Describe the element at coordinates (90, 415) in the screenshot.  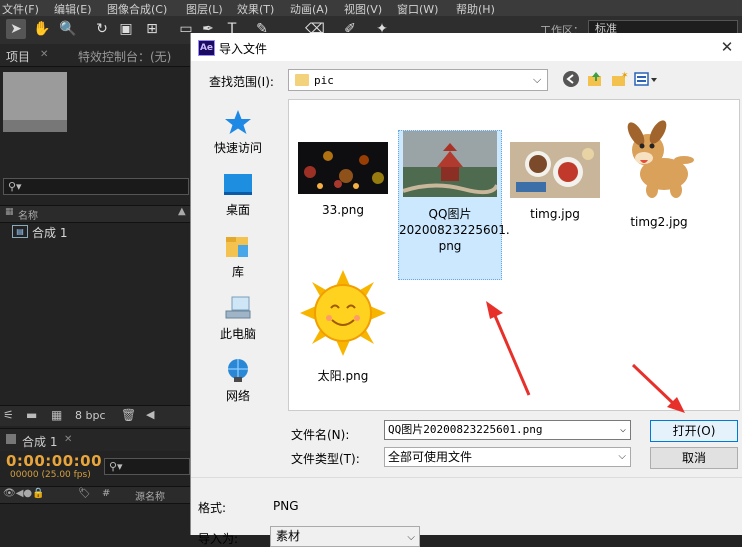
I see `bit-depth: 8 bpc` at that location.